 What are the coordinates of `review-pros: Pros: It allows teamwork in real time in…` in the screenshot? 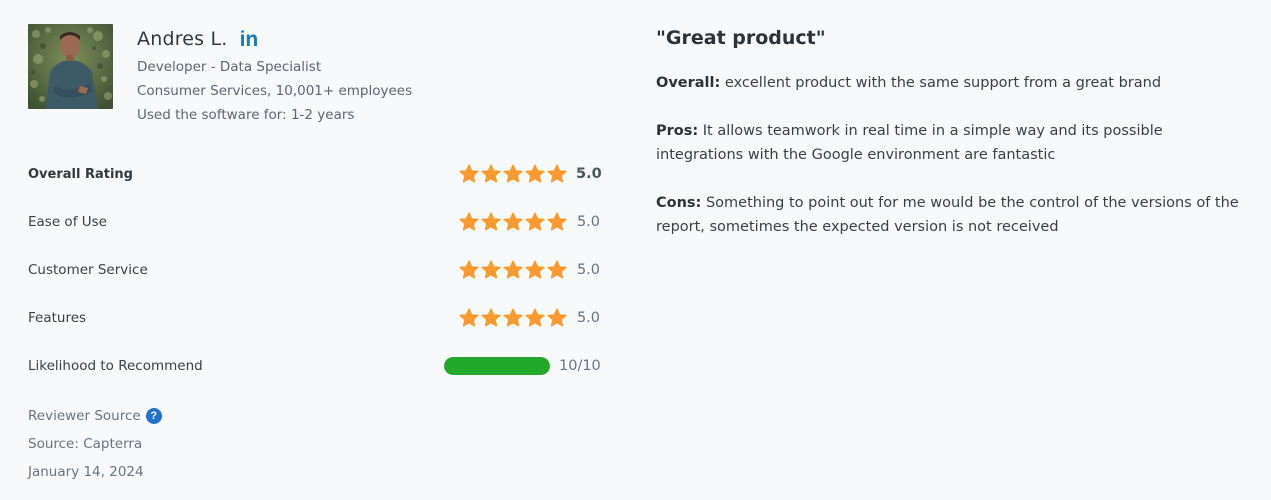 It's located at (951, 143).